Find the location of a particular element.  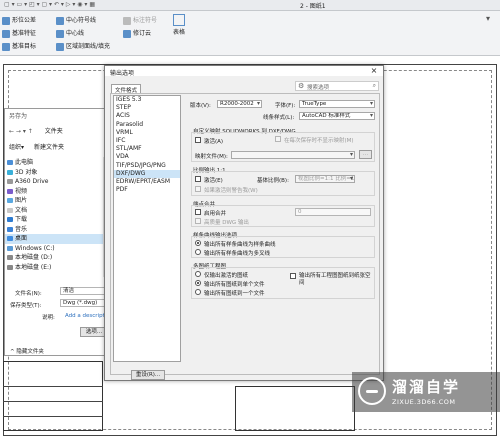

search-box: ⚙ 搜索选项 ⌕ is located at coordinates (337, 86).